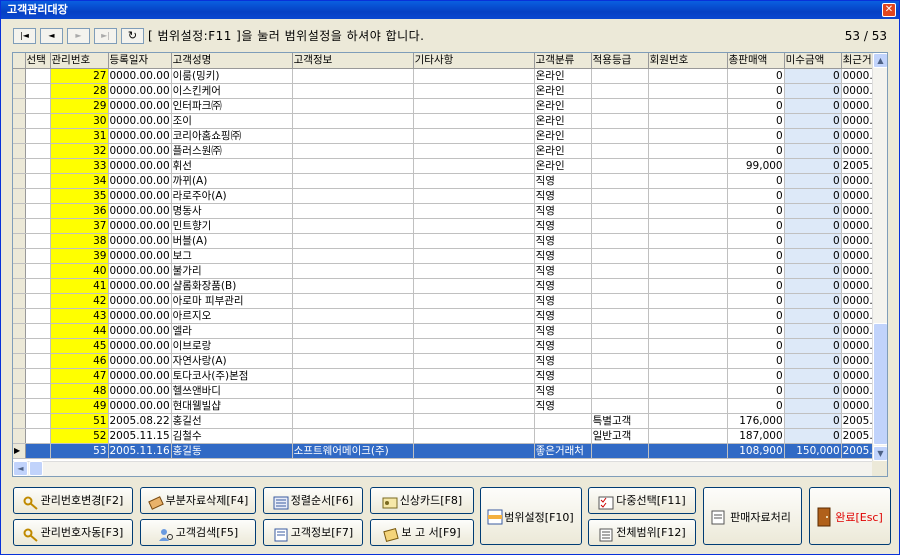 The image size is (900, 555). What do you see at coordinates (198, 500) in the screenshot?
I see `partial-delete-button: 부분자료삭제[F4]` at bounding box center [198, 500].